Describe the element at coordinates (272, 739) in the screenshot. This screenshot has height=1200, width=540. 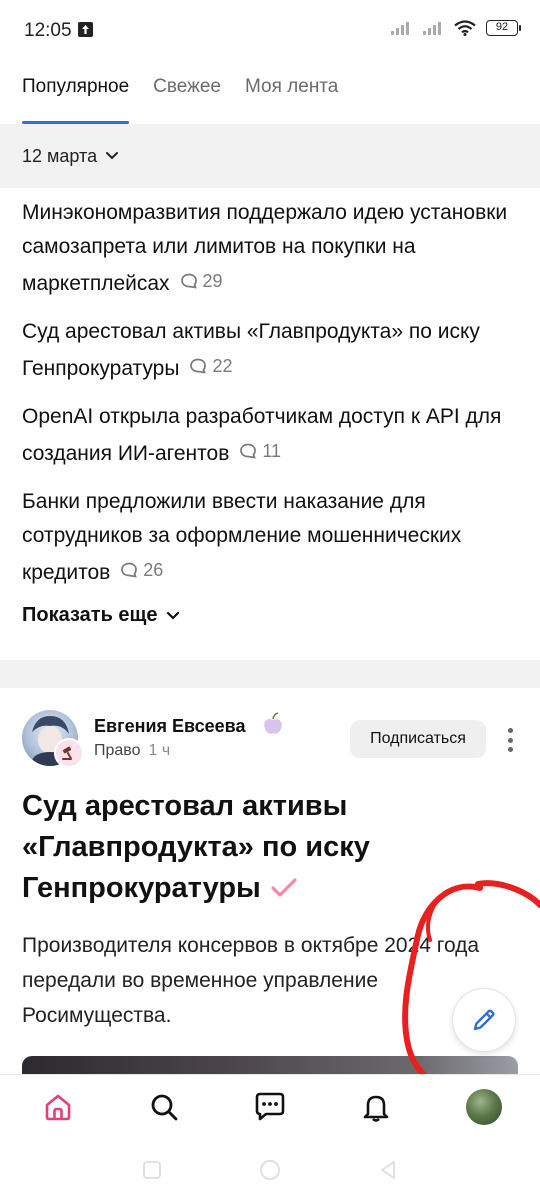
I see `post-header: Евгения Евсеева Право 1 ч Подписаться` at that location.